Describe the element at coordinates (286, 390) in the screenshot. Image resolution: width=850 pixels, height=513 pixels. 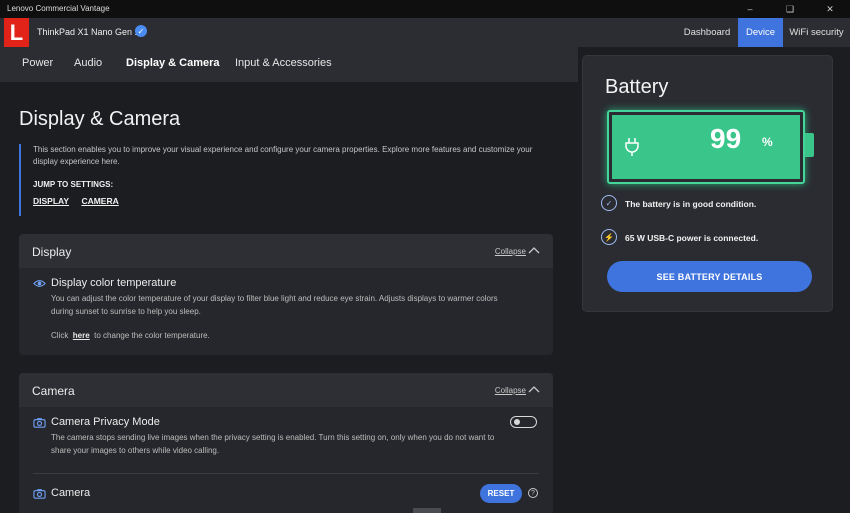
I see `camera-card-header: Camera Collapse` at that location.